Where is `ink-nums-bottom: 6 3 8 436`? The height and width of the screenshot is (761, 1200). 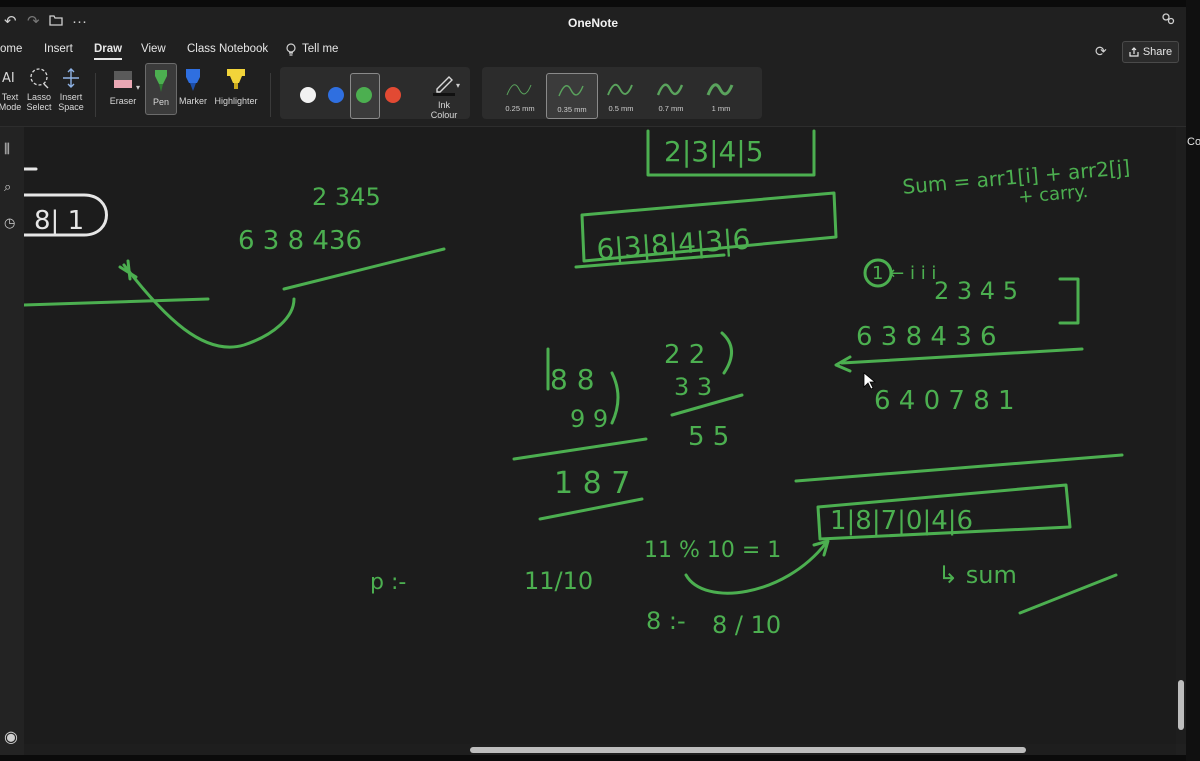
ink-nums-bottom: 6 3 8 436 is located at coordinates (300, 241).